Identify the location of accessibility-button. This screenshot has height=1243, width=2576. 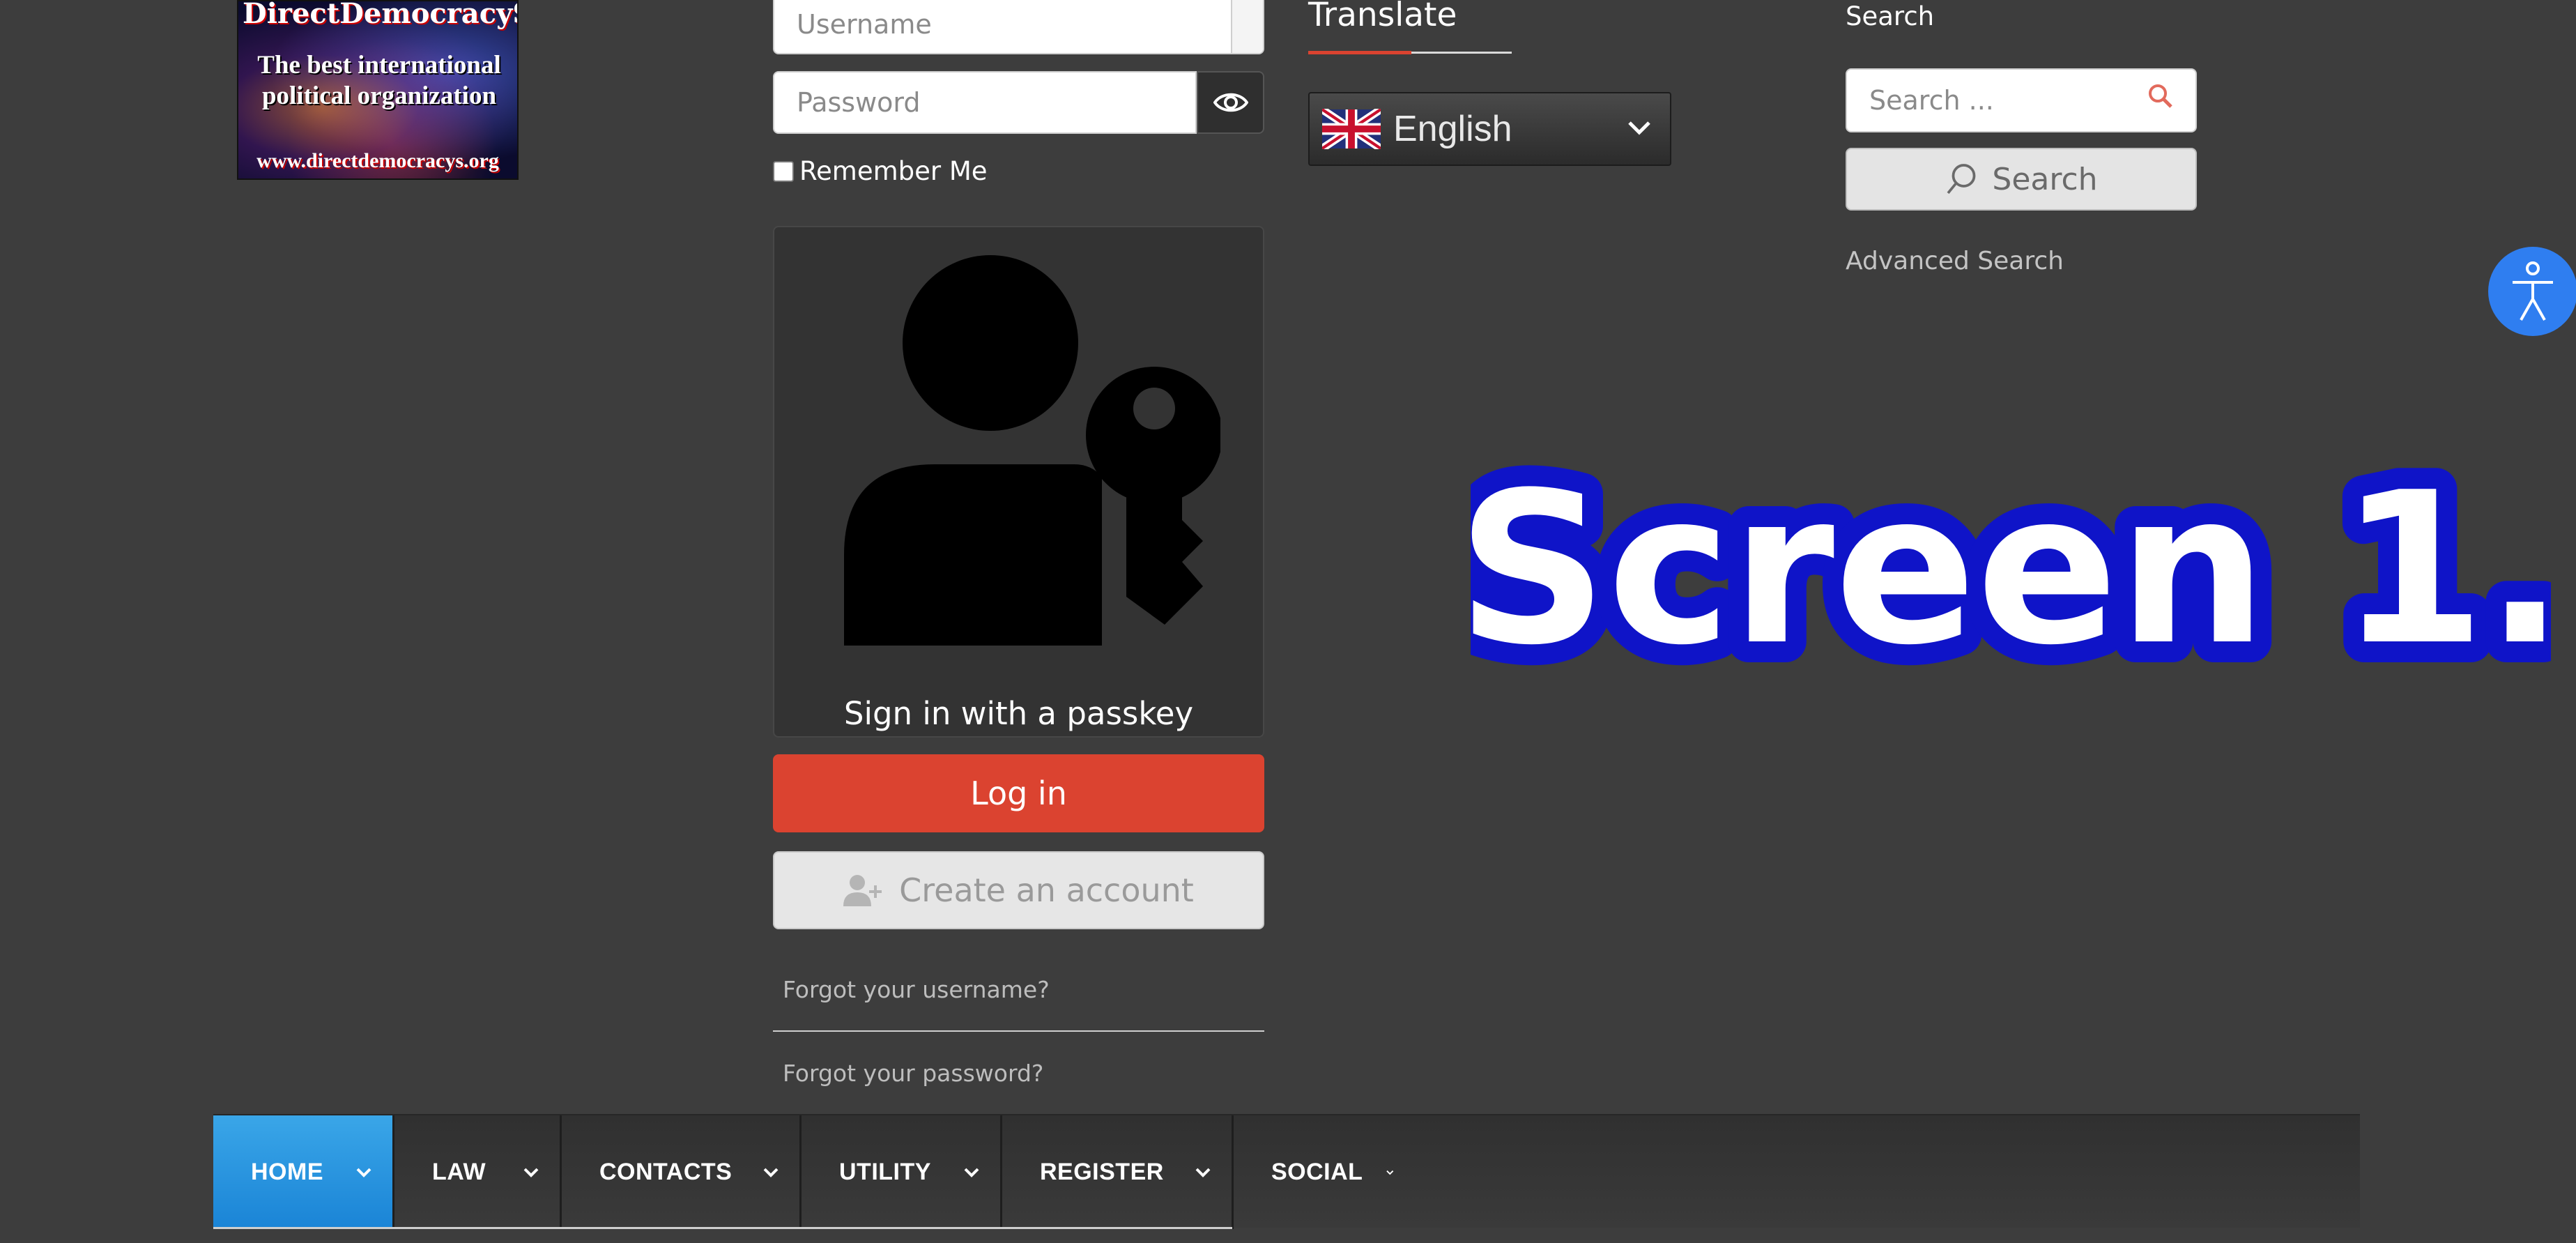
(2532, 291).